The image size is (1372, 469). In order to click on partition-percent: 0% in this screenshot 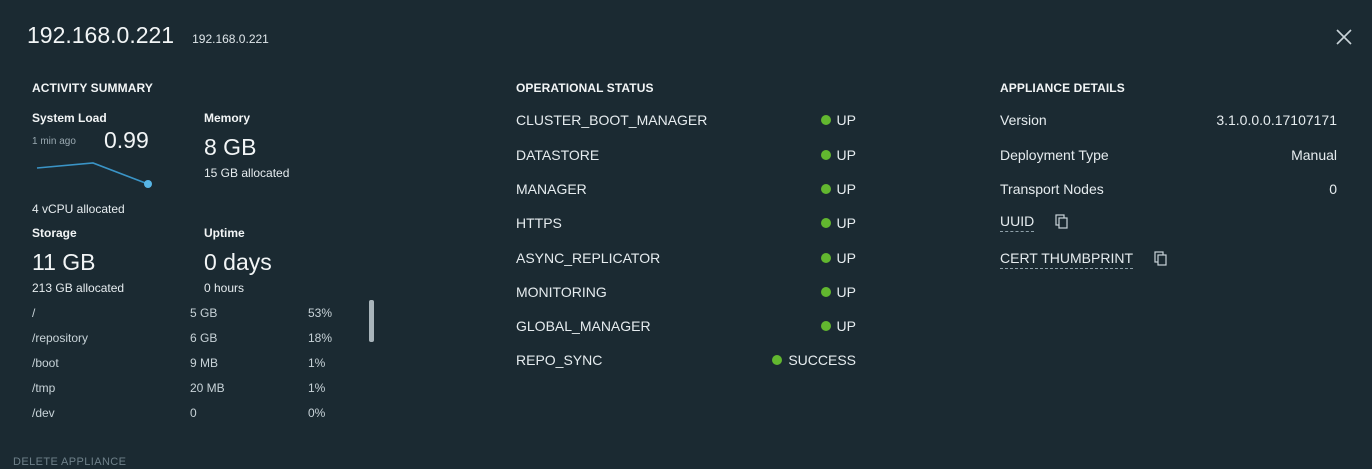, I will do `click(317, 413)`.